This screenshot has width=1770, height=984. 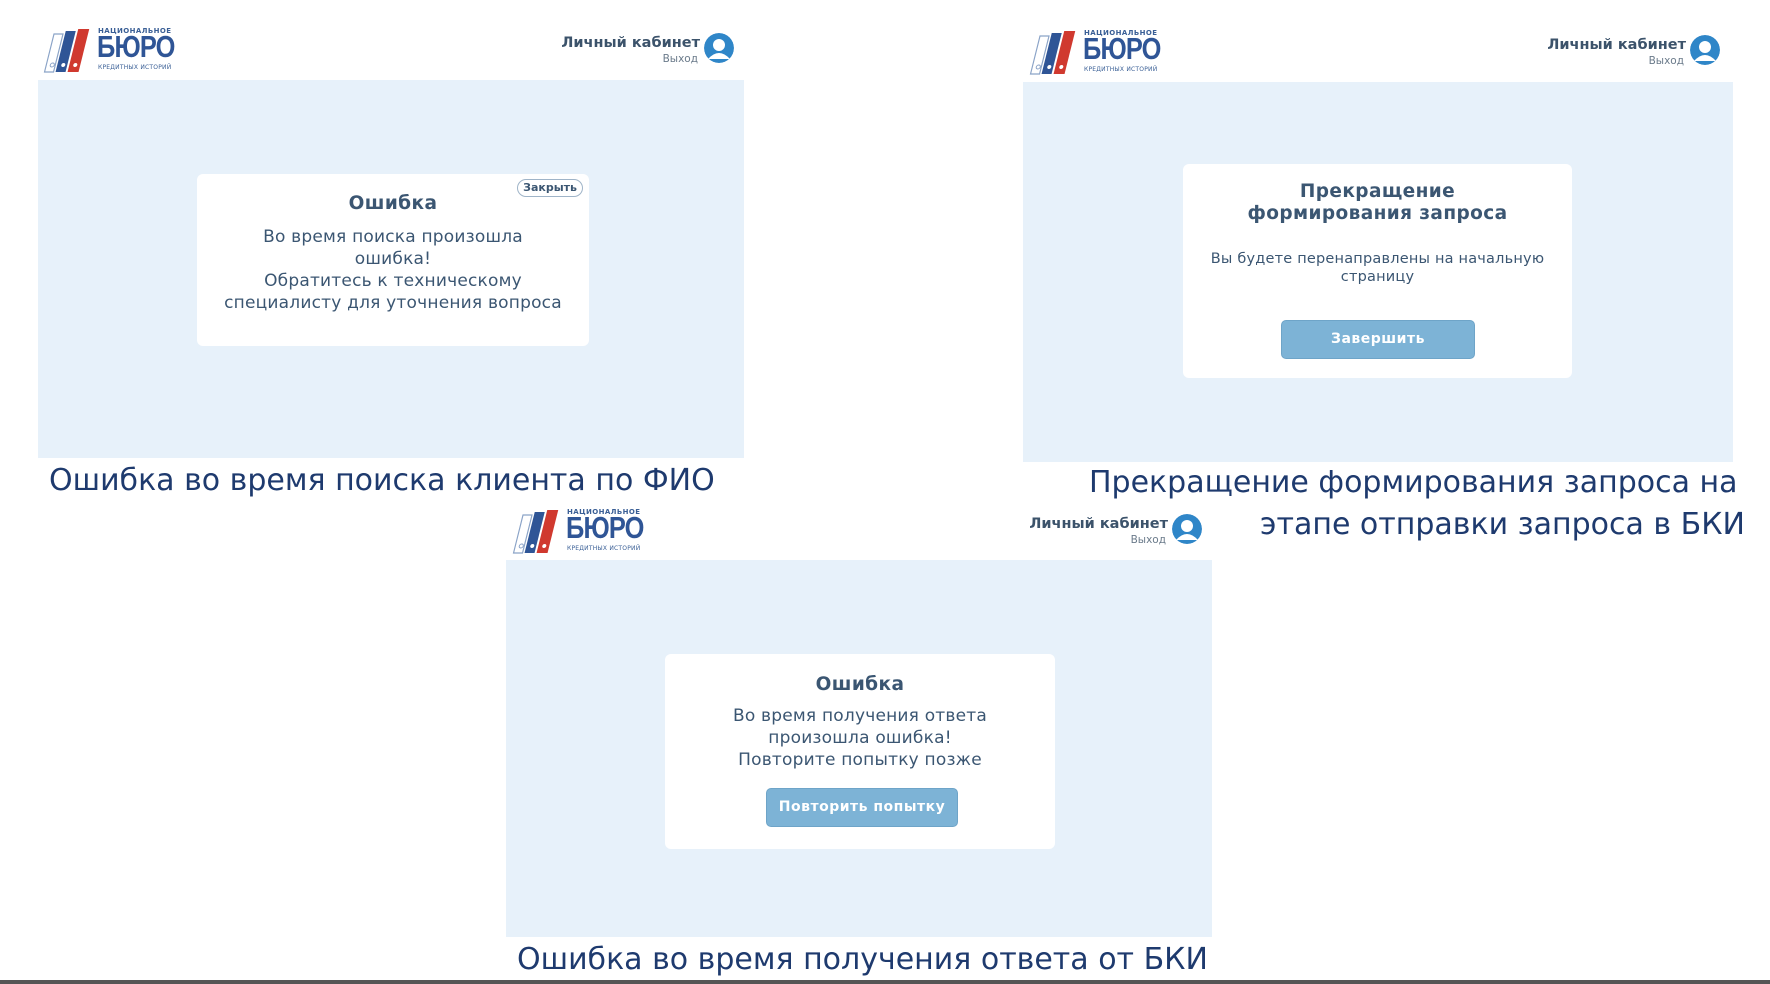 I want to click on user-account: Личный кабинет Выход, so click(x=1102, y=533).